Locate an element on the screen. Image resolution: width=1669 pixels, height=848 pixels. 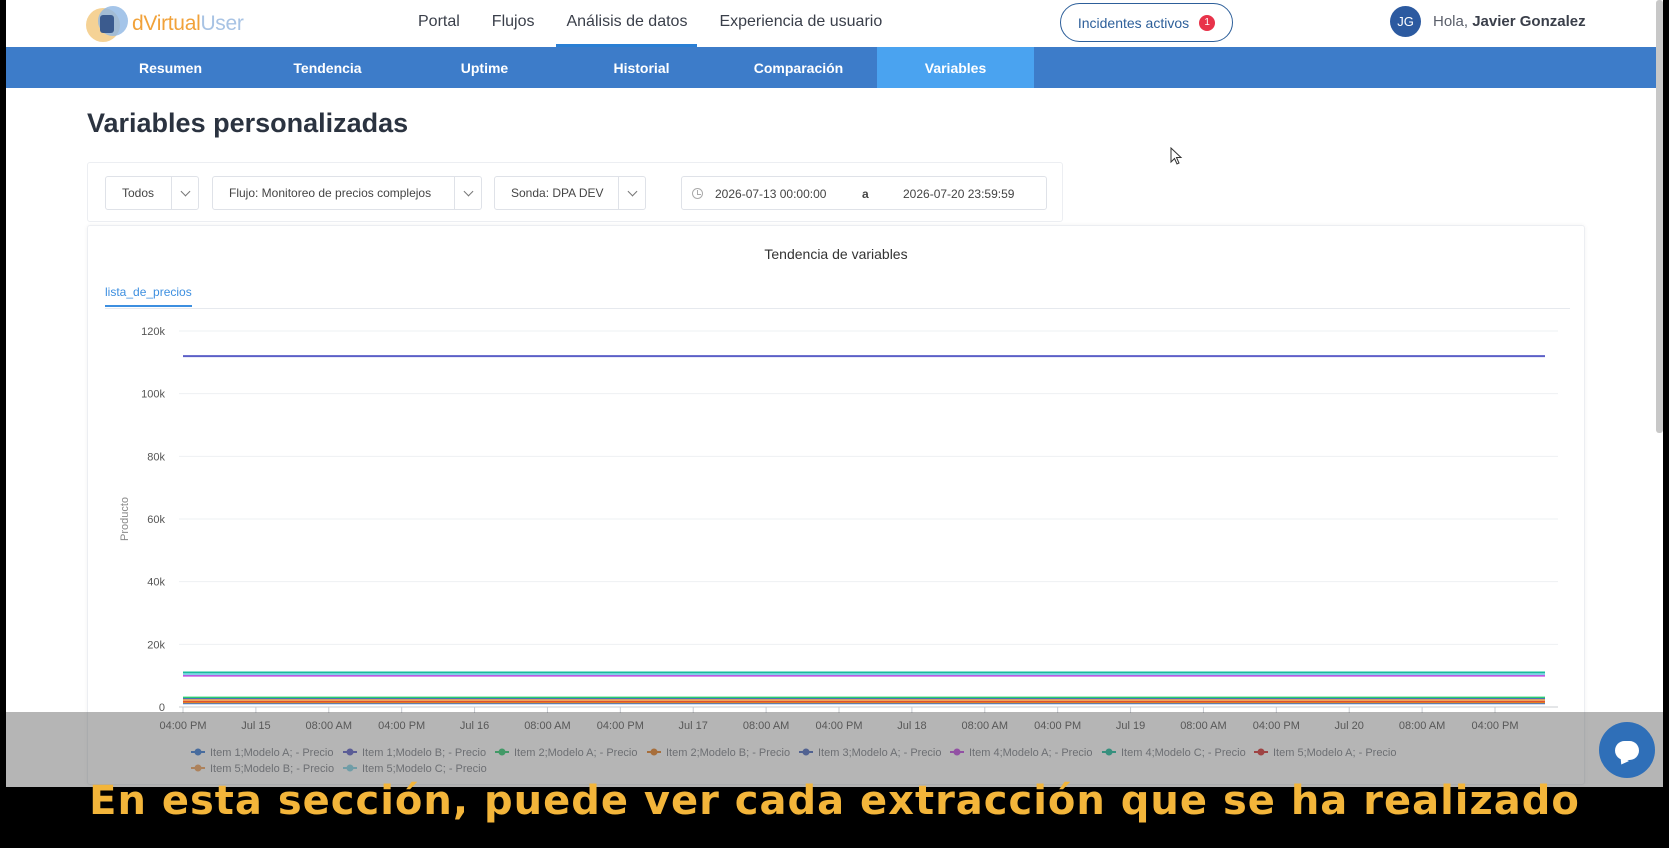
incidents-label: Incidentes activos is located at coordinates (1133, 22).